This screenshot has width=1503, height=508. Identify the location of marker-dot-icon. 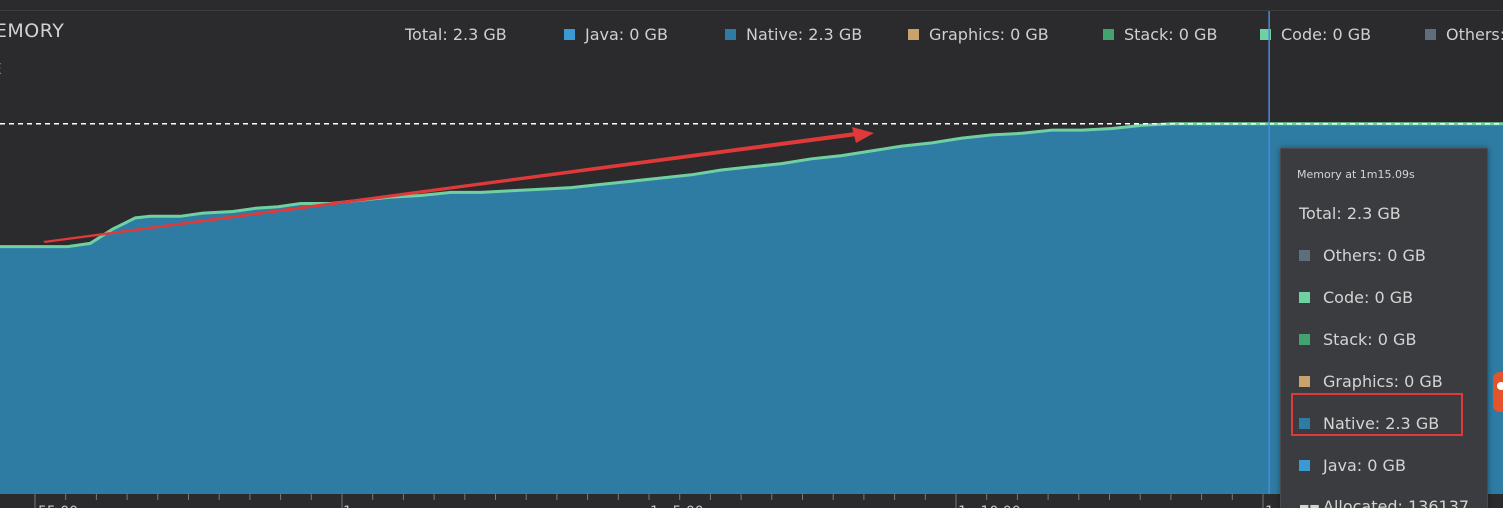
(1500, 386).